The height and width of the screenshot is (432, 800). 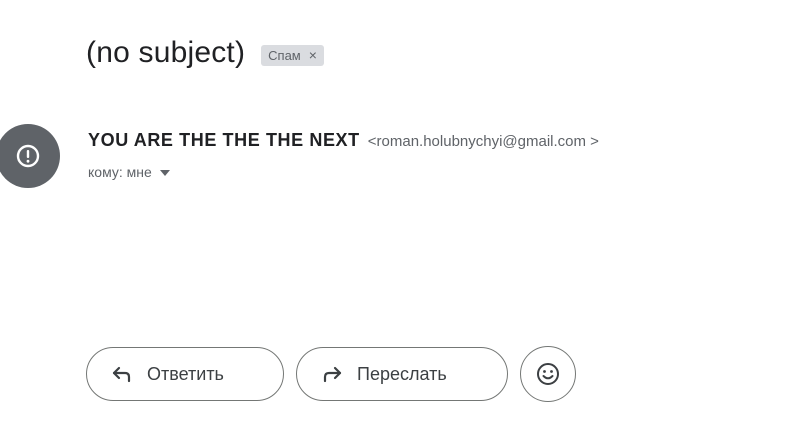 What do you see at coordinates (120, 172) in the screenshot?
I see `recipient-text: кому: мне` at bounding box center [120, 172].